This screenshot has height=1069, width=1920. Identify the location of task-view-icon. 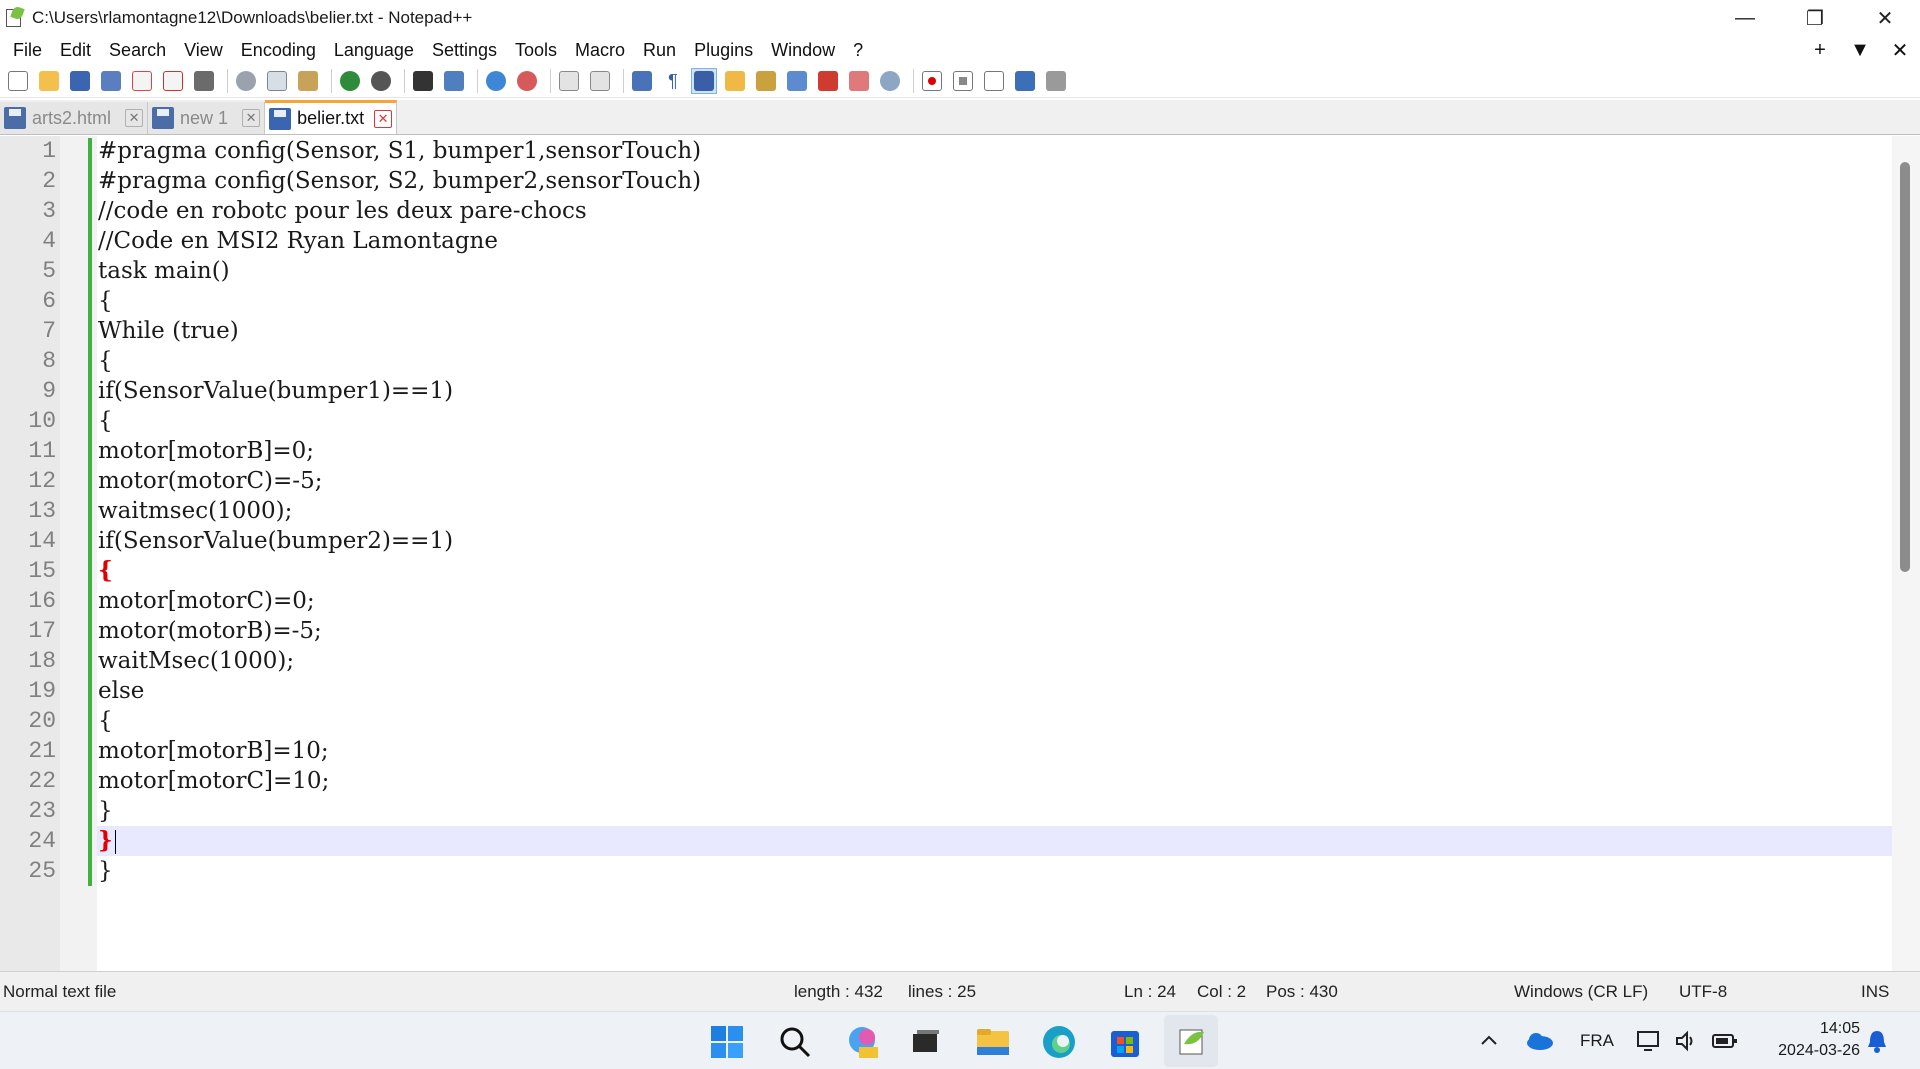
(925, 1042).